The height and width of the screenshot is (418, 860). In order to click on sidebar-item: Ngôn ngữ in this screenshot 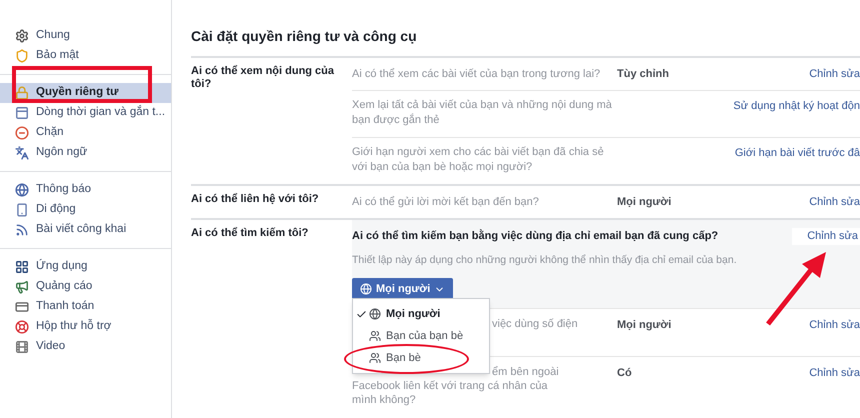, I will do `click(85, 153)`.